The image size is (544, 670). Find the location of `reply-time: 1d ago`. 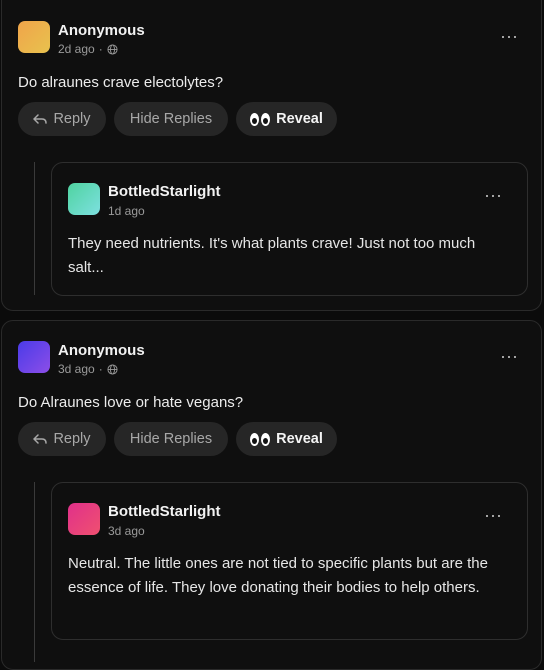

reply-time: 1d ago is located at coordinates (126, 211).